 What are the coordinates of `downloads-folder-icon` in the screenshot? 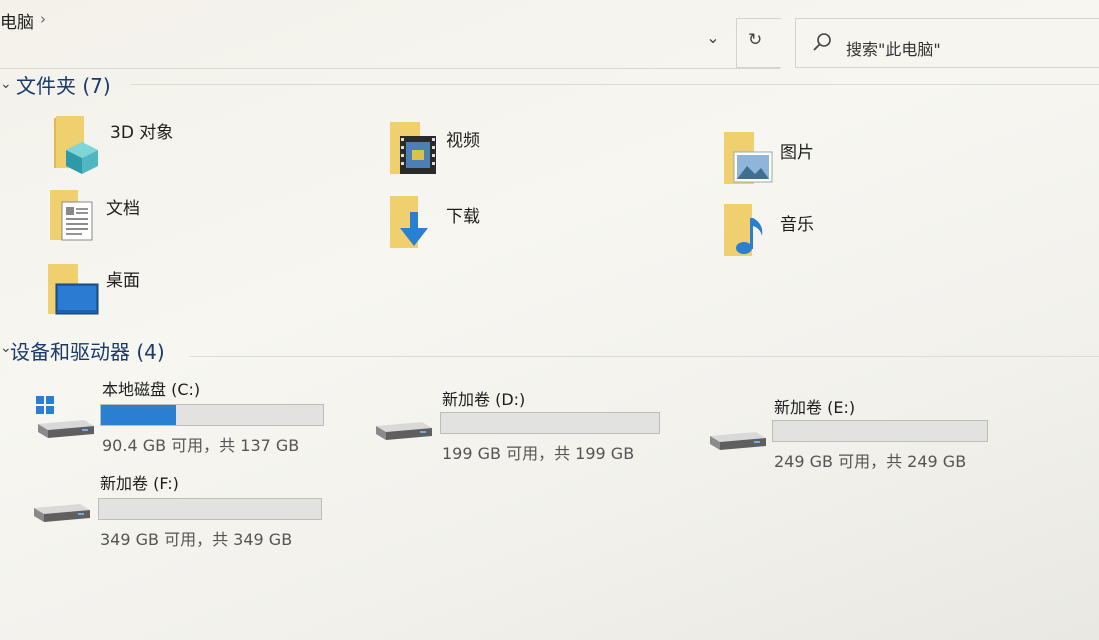 It's located at (409, 222).